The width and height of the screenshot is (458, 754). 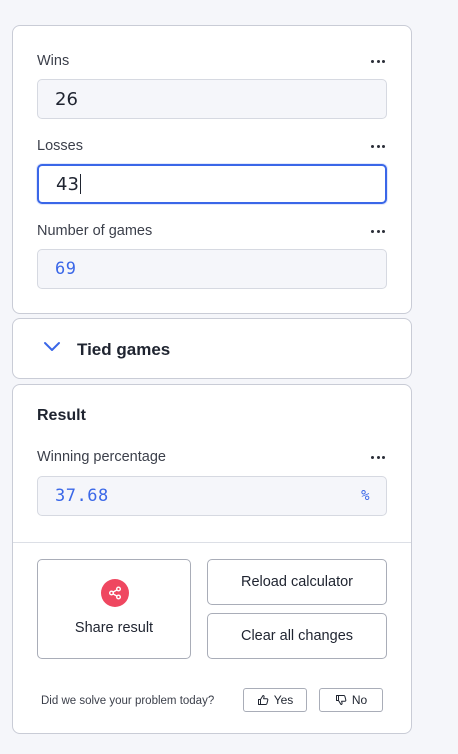 What do you see at coordinates (53, 61) in the screenshot?
I see `wins-label: Wins` at bounding box center [53, 61].